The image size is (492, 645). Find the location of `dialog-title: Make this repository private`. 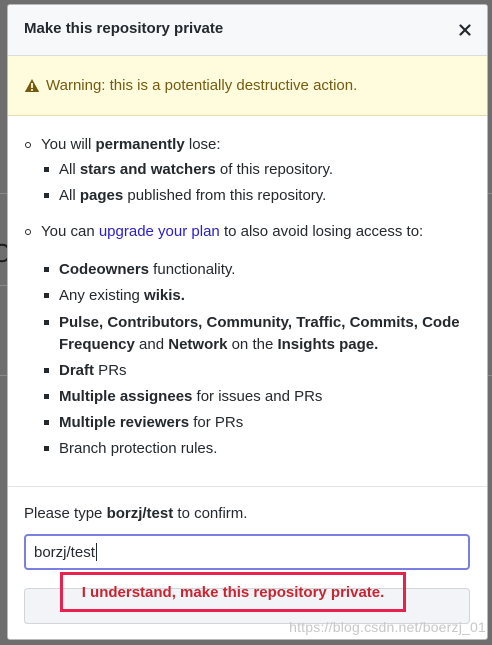

dialog-title: Make this repository private is located at coordinates (124, 28).